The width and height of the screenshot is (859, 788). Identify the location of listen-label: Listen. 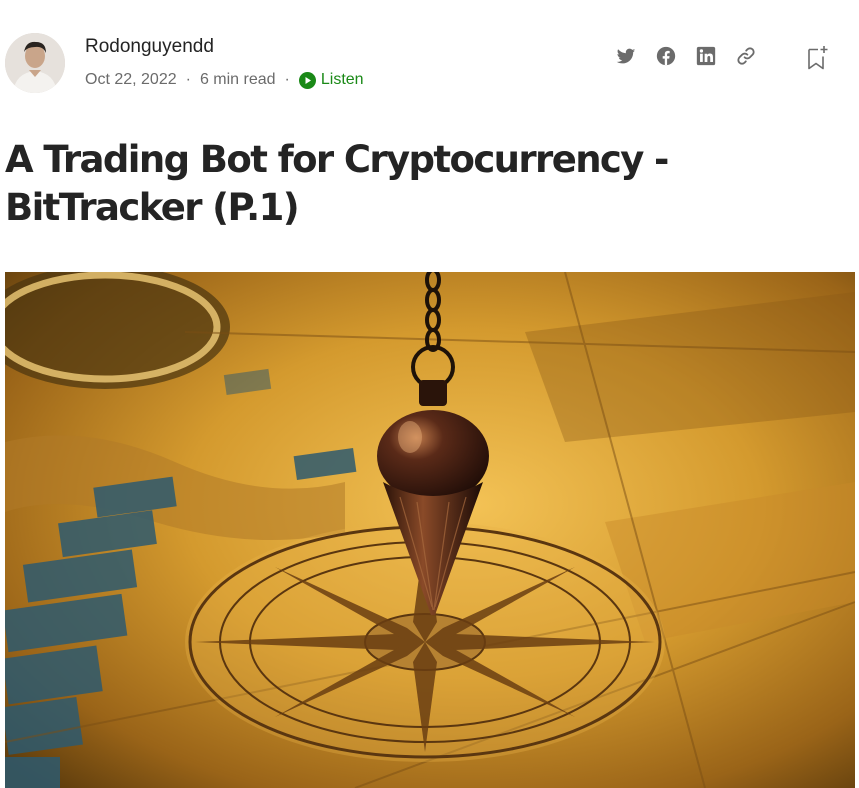
(342, 79).